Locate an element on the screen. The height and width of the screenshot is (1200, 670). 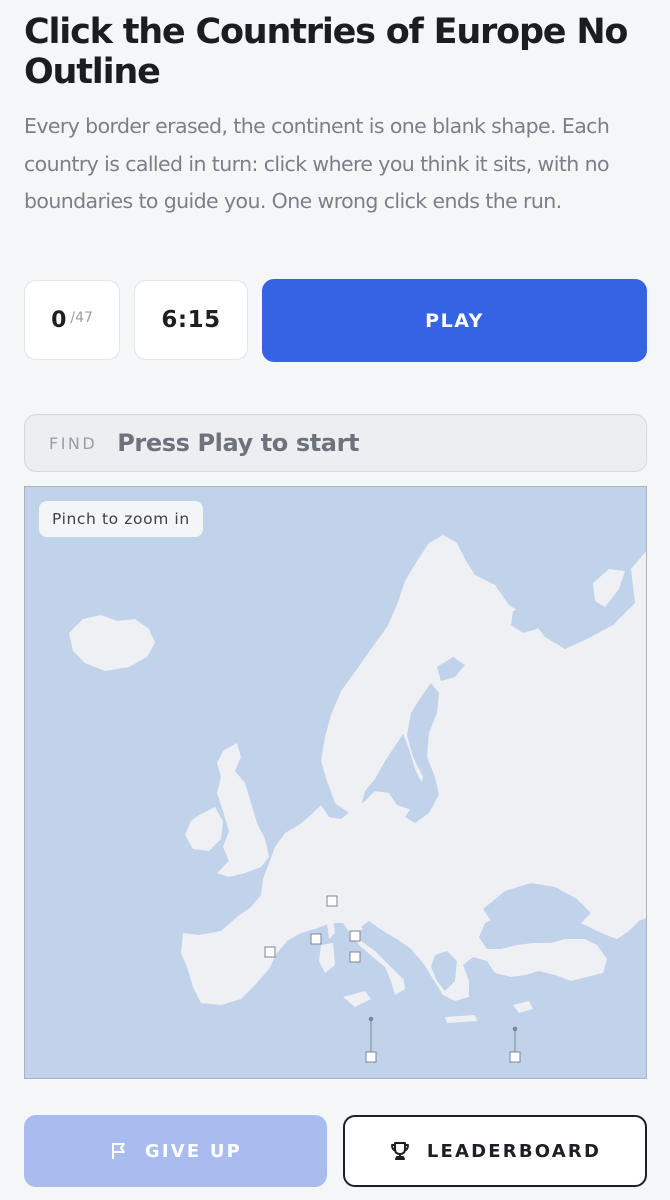
liechtenstein-marker is located at coordinates (332, 901).